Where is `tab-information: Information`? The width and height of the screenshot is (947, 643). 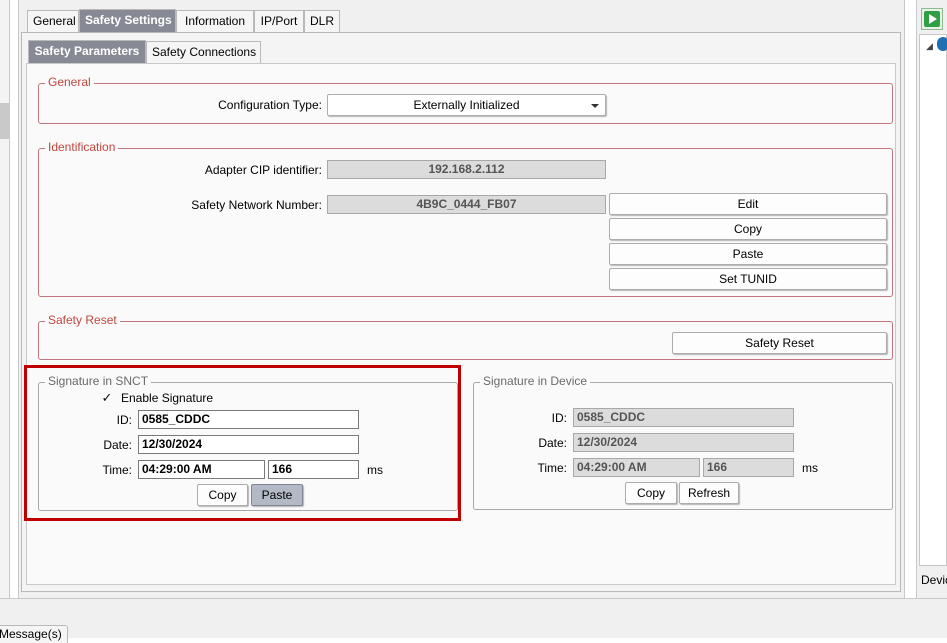 tab-information: Information is located at coordinates (215, 21).